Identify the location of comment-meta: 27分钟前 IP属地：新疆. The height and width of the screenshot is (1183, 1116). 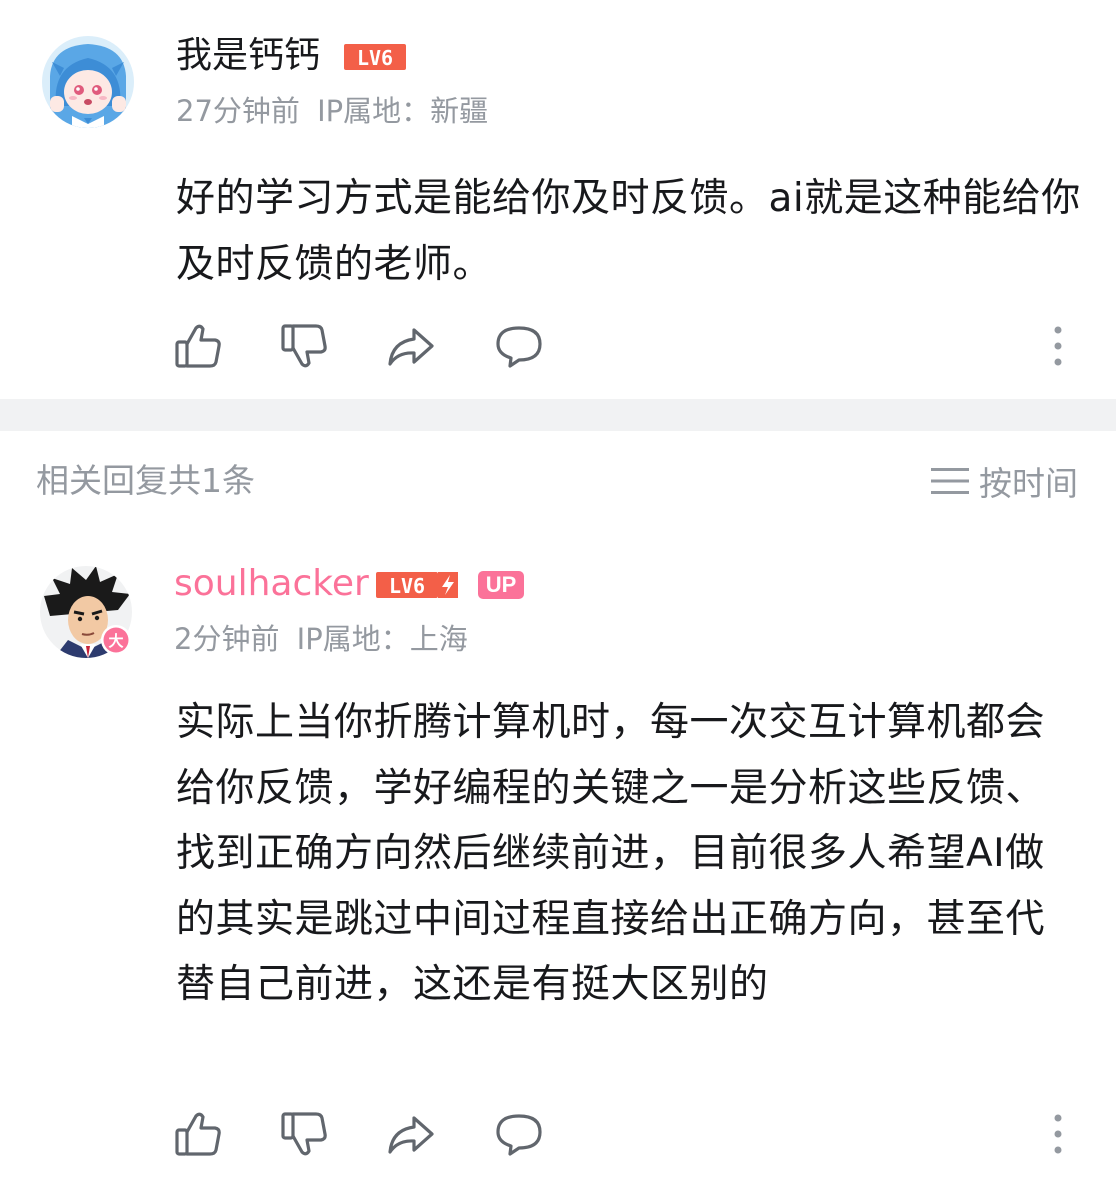
(332, 111).